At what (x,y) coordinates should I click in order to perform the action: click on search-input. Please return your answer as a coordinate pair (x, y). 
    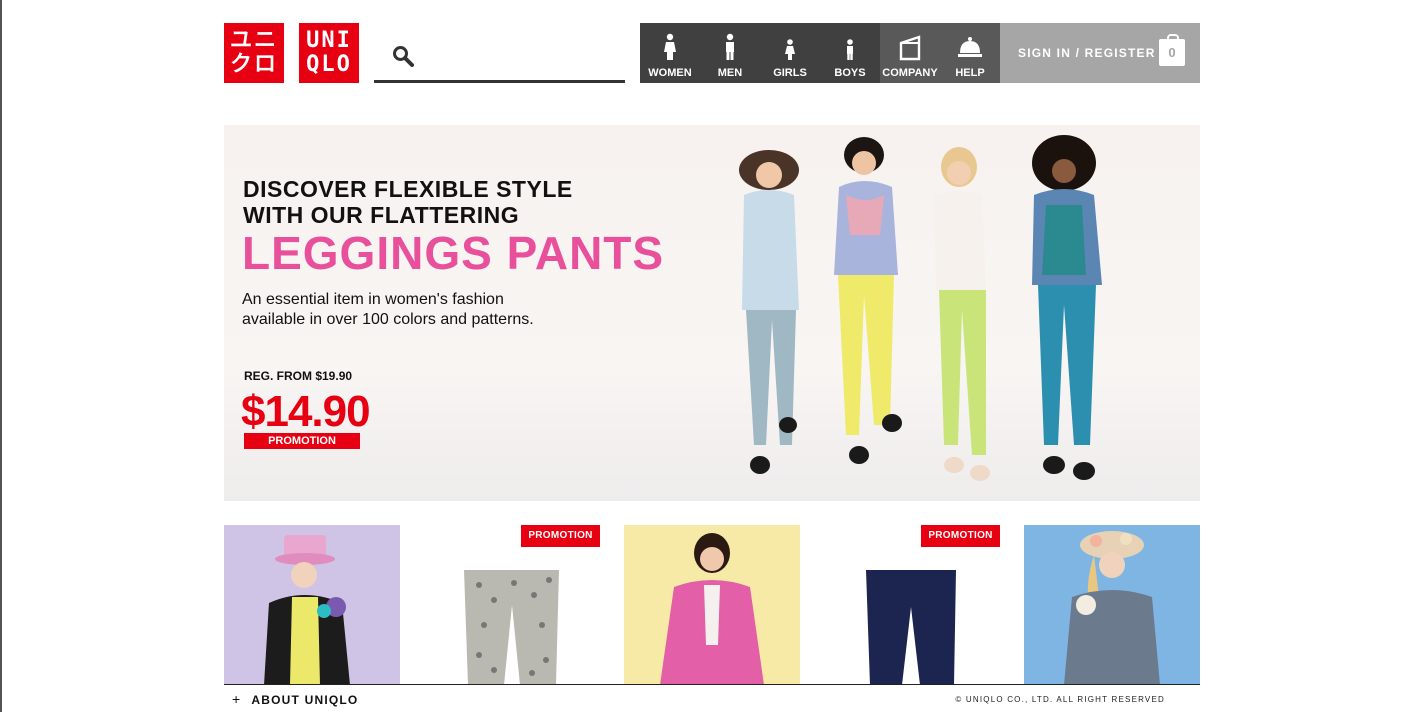
    Looking at the image, I should click on (521, 57).